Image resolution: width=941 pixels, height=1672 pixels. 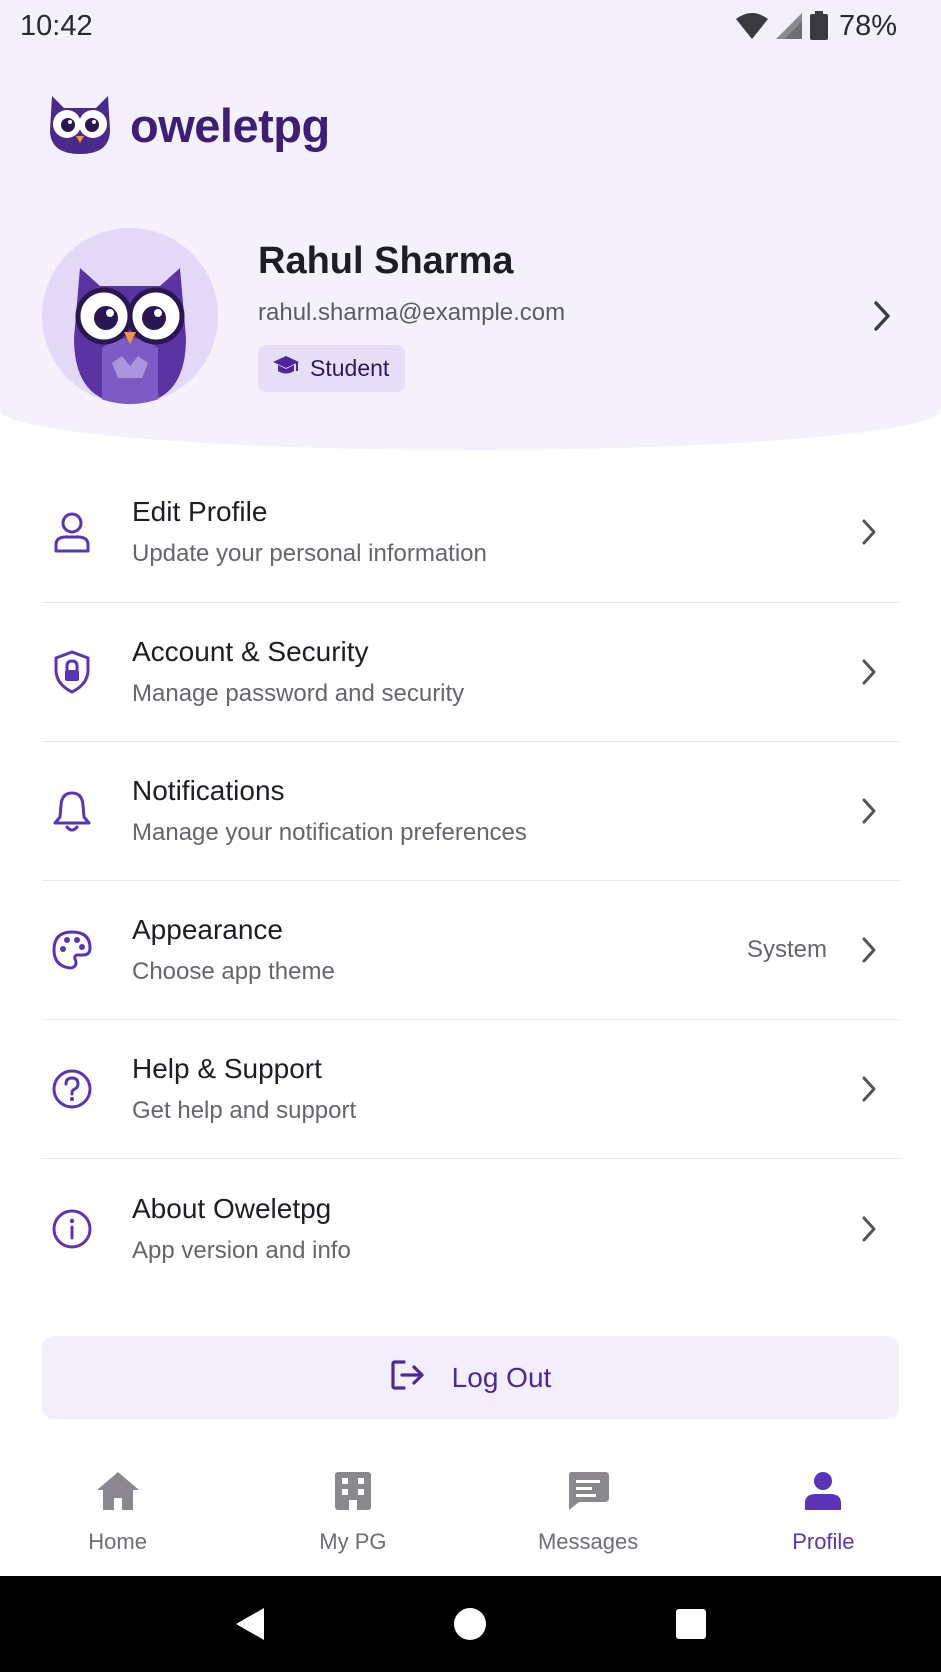 I want to click on system-navigation-bar, so click(x=470, y=1624).